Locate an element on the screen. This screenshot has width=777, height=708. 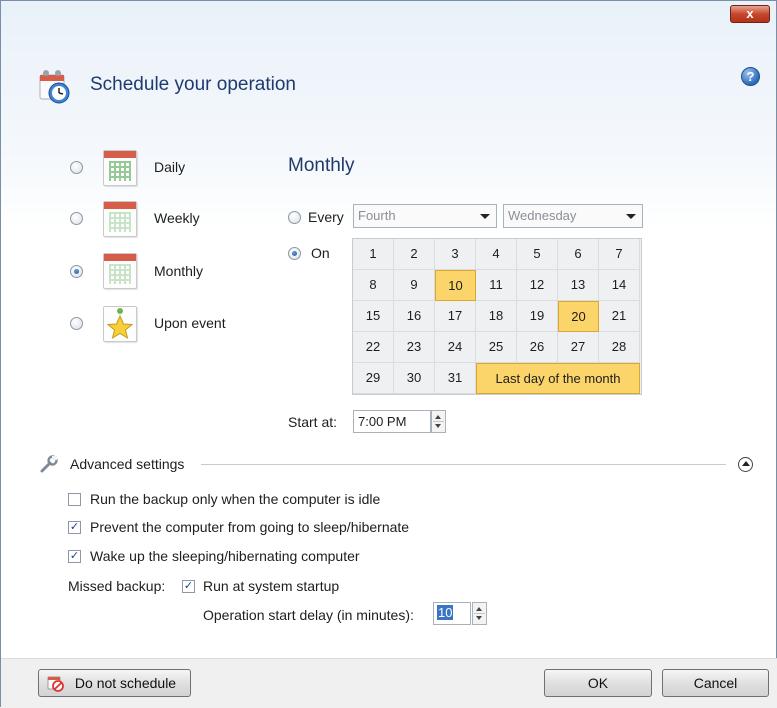
dialog-footer: Do not schedule OK Cancel is located at coordinates (389, 683).